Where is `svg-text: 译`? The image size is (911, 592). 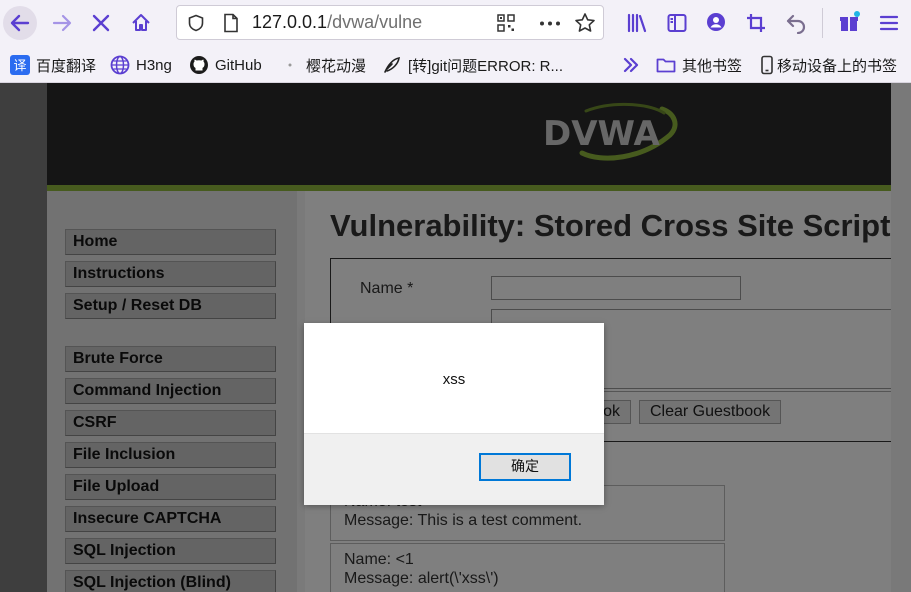 svg-text: 译 is located at coordinates (19, 66).